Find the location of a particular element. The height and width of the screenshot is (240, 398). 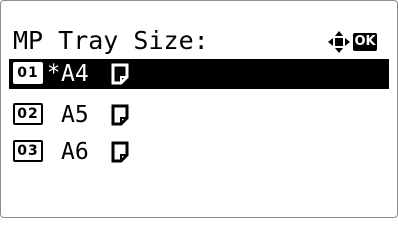

item-number: 01 is located at coordinates (28, 73).